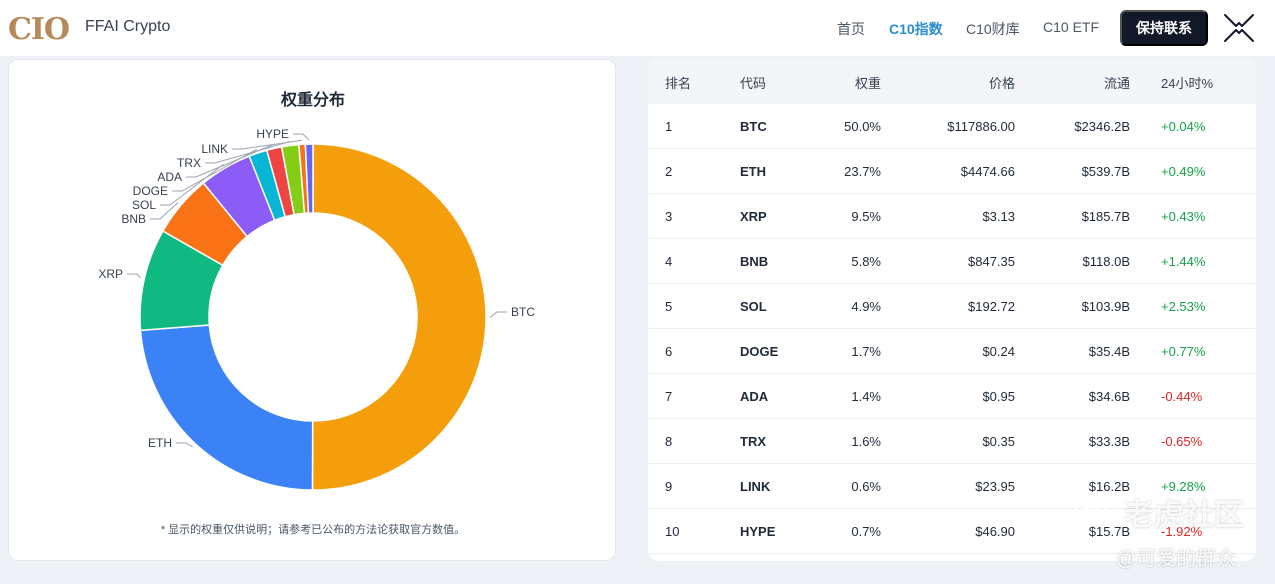  What do you see at coordinates (866, 486) in the screenshot?
I see `cell-weight: 0.6%` at bounding box center [866, 486].